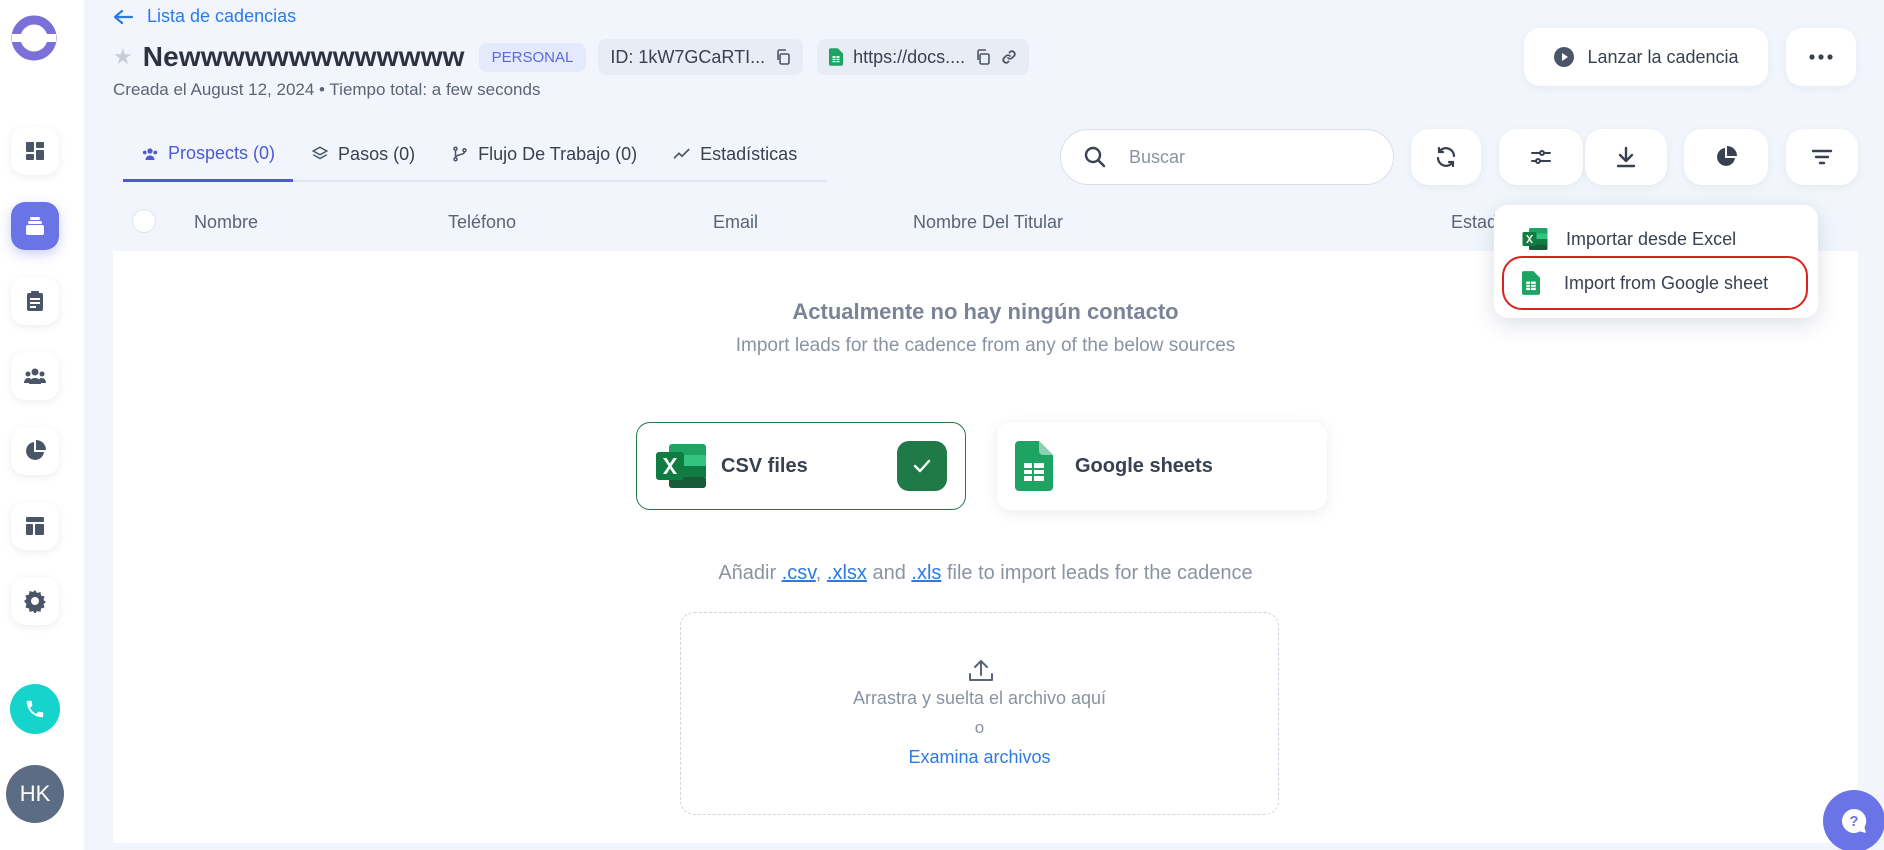 The image size is (1884, 850). I want to click on nav-reports, so click(35, 451).